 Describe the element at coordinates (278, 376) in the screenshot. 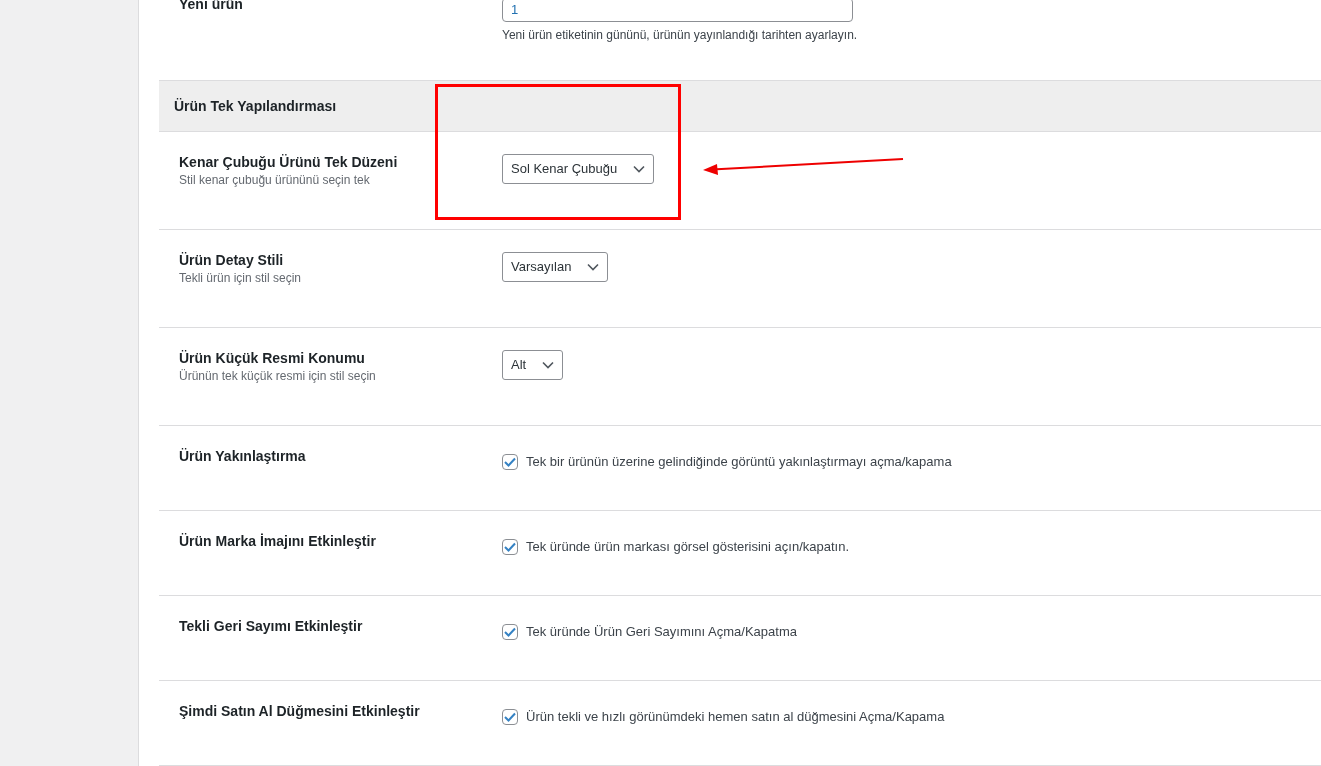

I see `setting-description: Ürünün tek küçük resmi için stil seçin` at that location.